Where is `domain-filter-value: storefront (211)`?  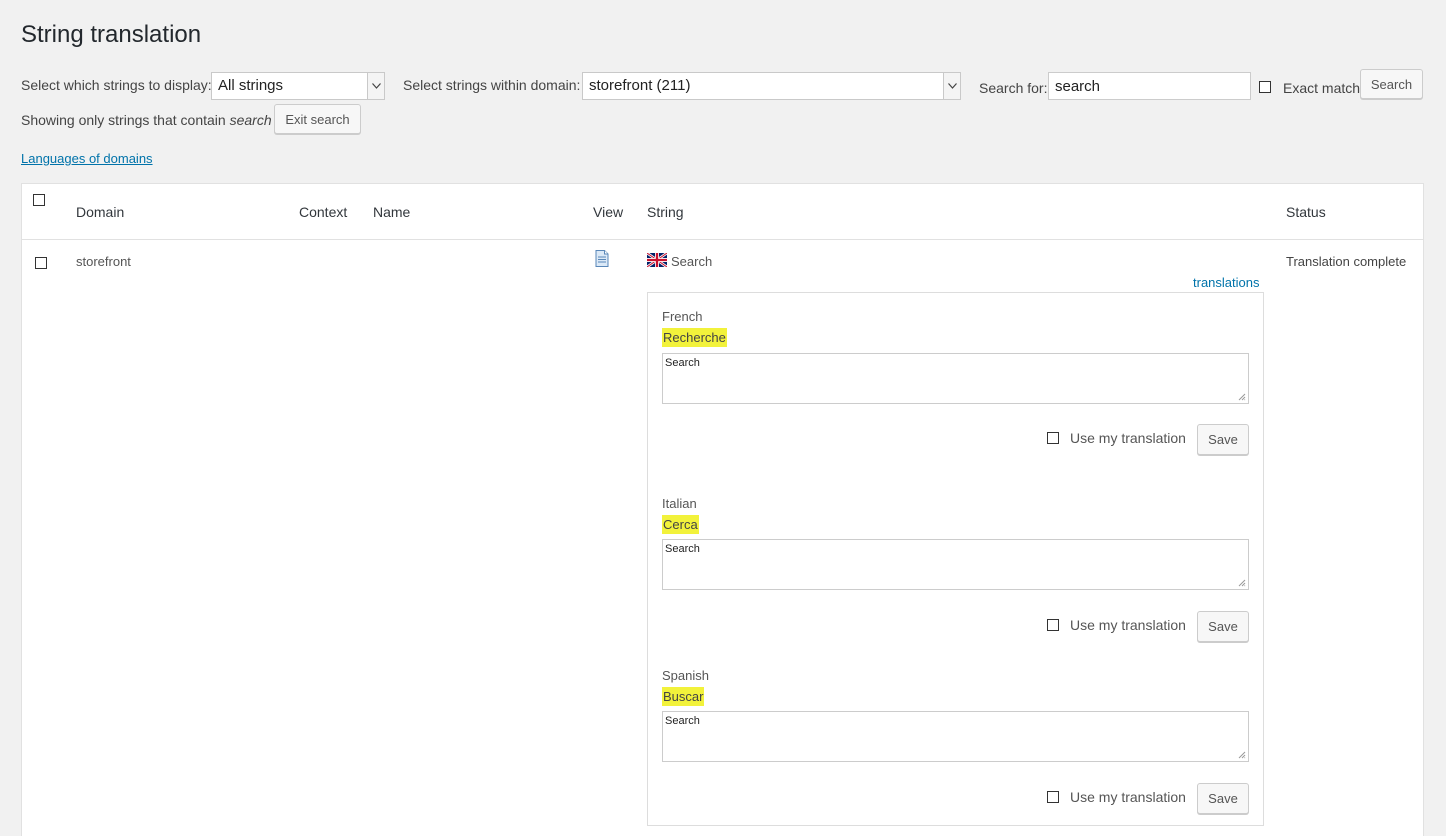
domain-filter-value: storefront (211) is located at coordinates (640, 85).